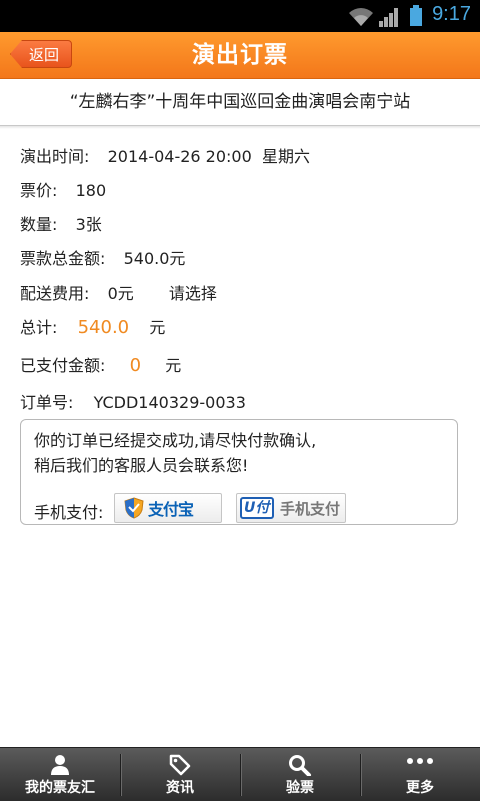  I want to click on signal-icon, so click(388, 17).